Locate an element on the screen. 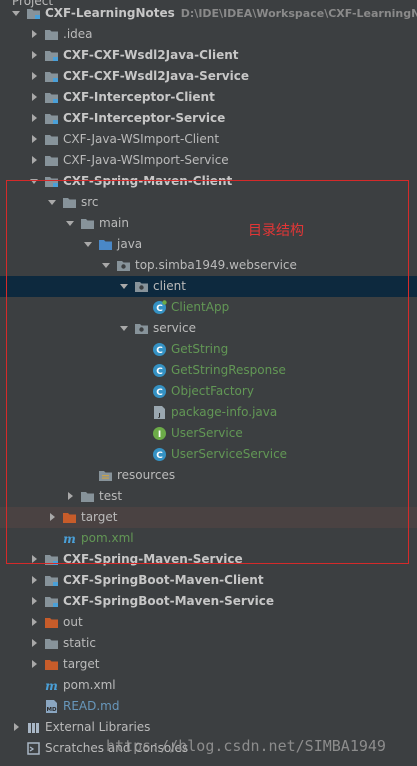 This screenshot has height=766, width=417. tree-row-label: CXF-Interceptor-Service is located at coordinates (144, 118).